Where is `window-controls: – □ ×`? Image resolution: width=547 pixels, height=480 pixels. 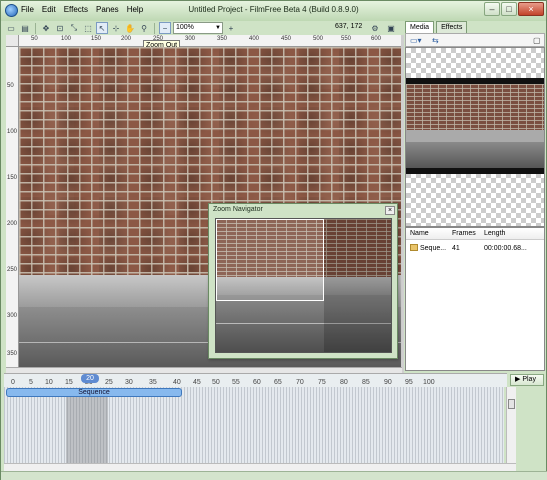 window-controls: – □ × is located at coordinates (514, 9).